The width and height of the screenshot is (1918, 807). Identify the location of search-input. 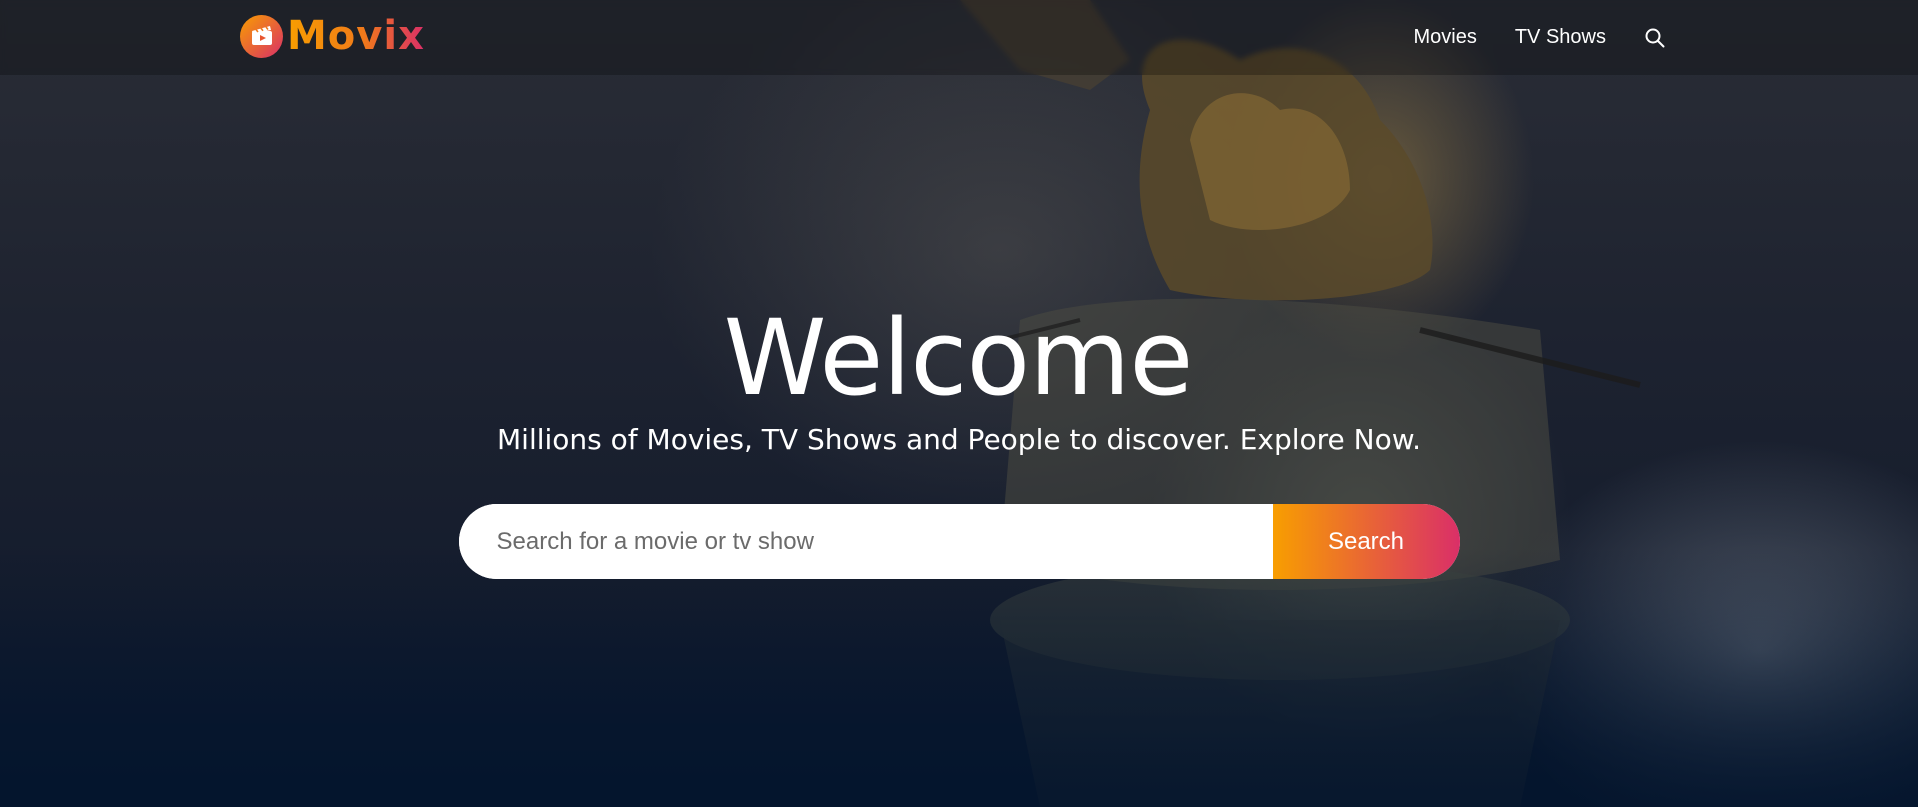
(865, 541).